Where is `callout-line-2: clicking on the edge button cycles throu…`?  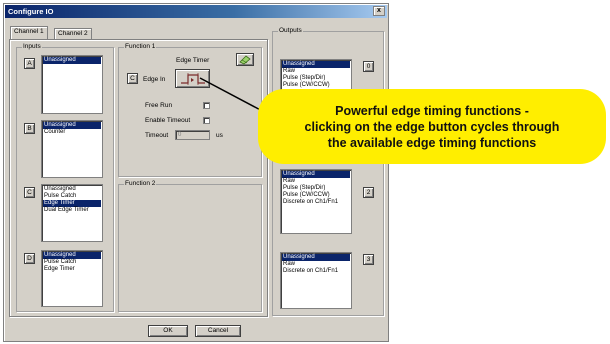 callout-line-2: clicking on the edge button cycles throu… is located at coordinates (432, 126).